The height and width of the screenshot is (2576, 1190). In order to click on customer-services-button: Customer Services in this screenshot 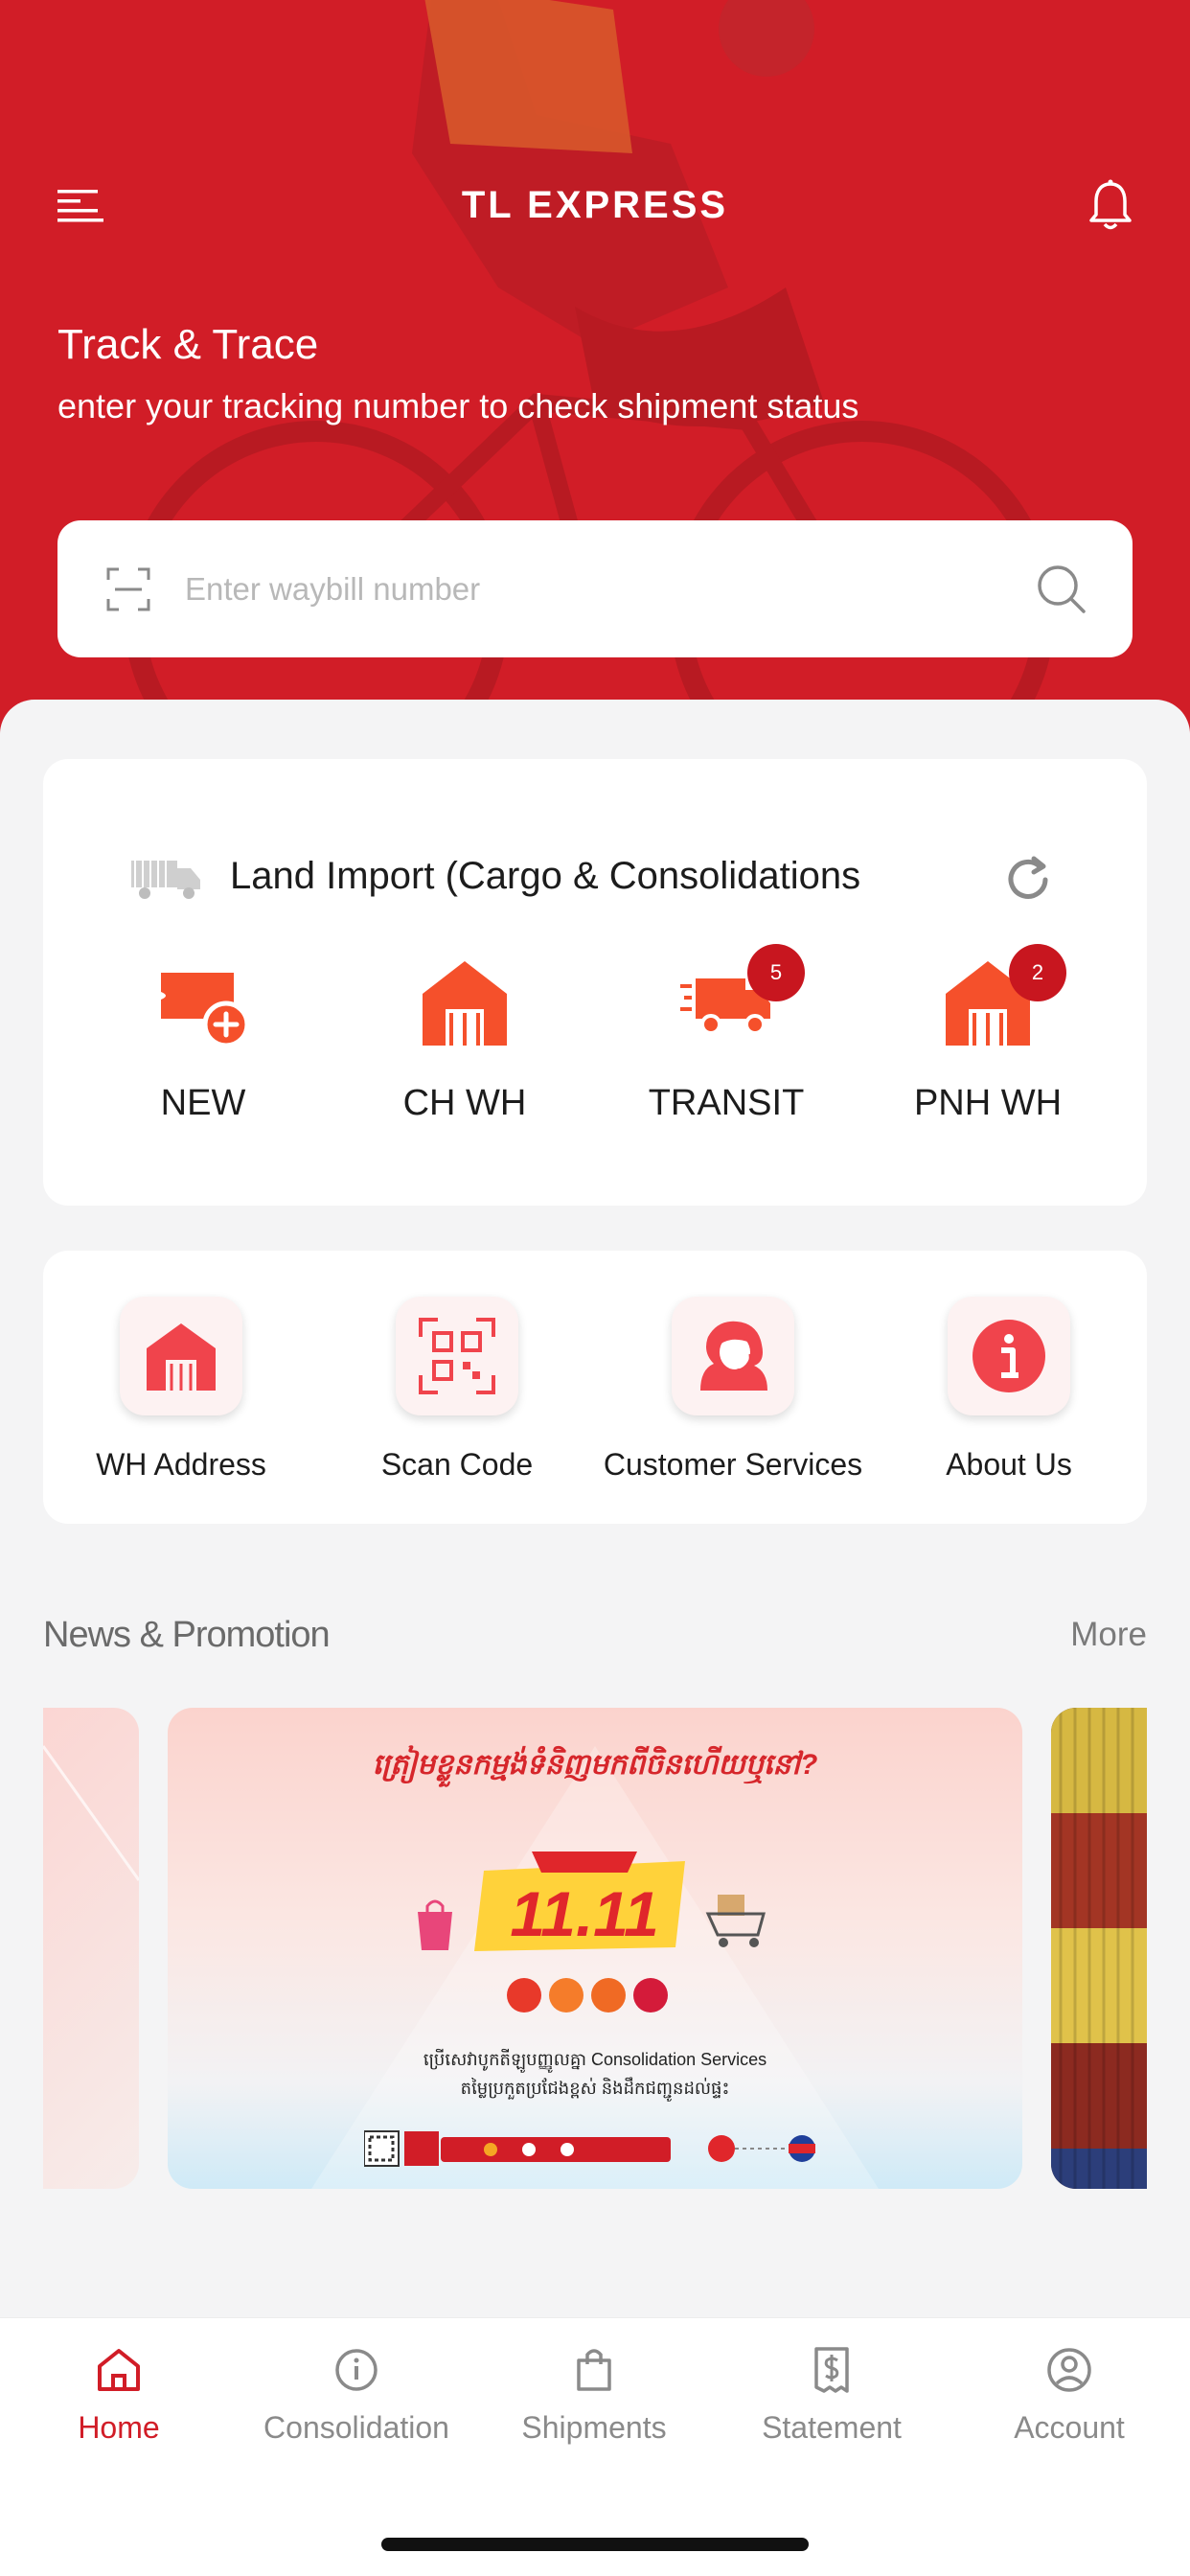, I will do `click(733, 1387)`.